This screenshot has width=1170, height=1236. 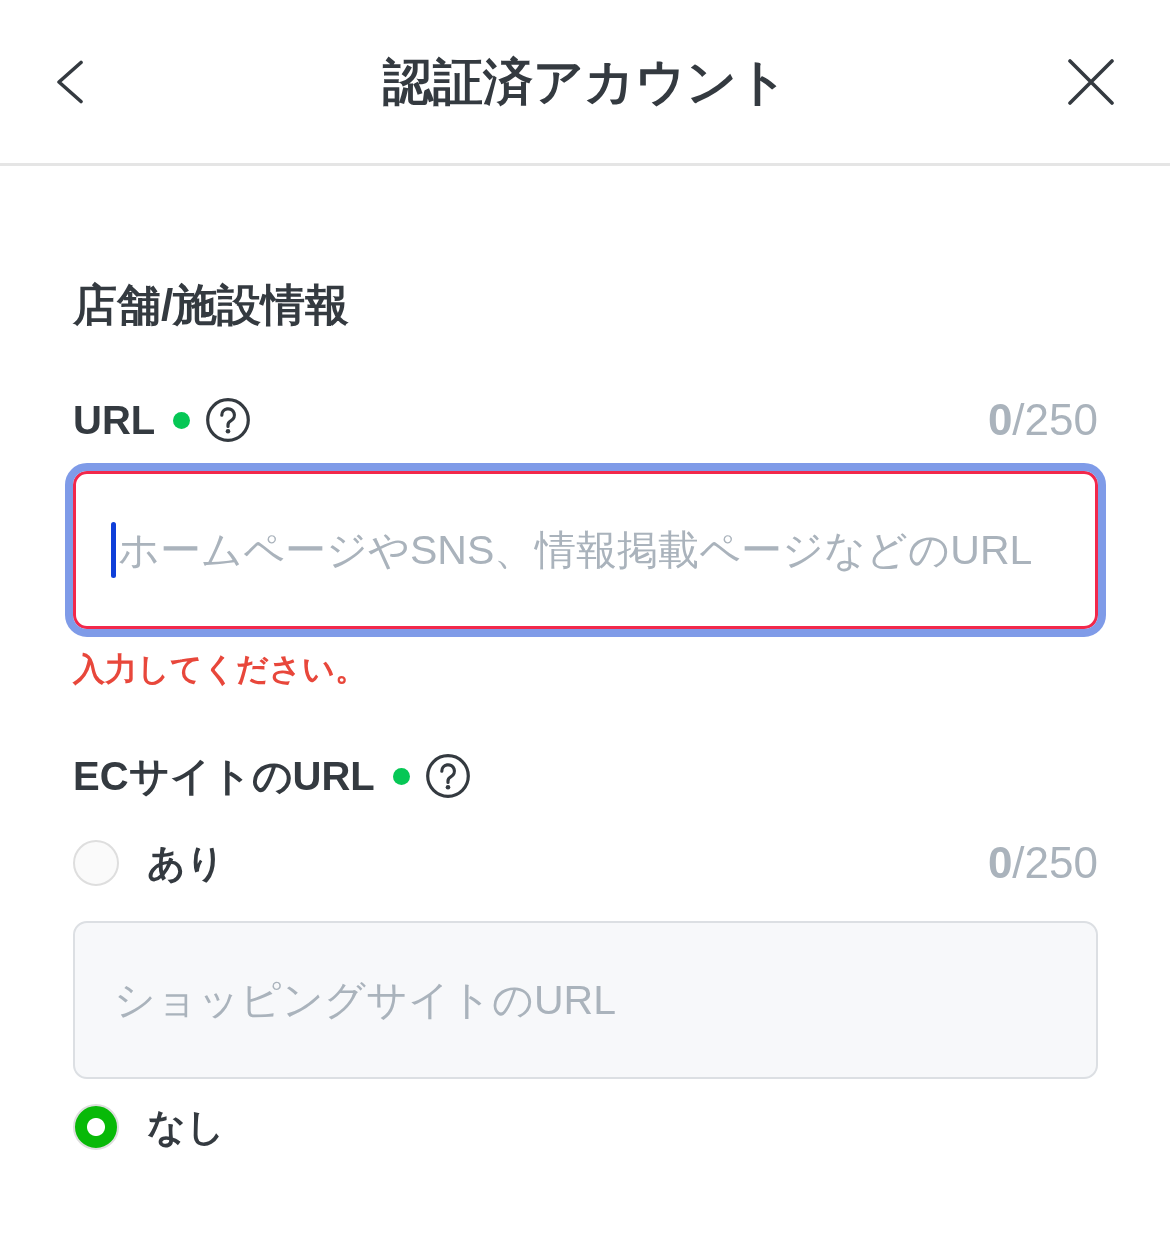 What do you see at coordinates (186, 1127) in the screenshot?
I see `radio-label: なし` at bounding box center [186, 1127].